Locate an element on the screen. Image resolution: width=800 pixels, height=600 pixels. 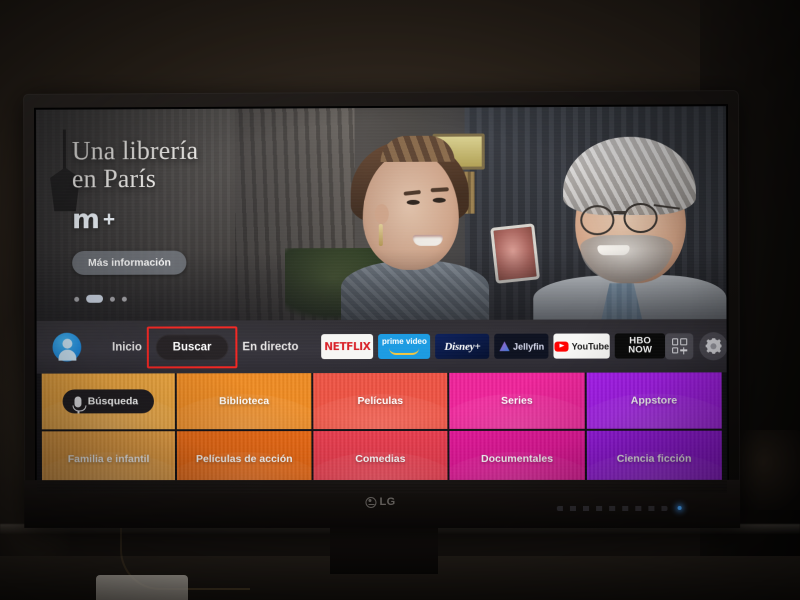
microphone-icon is located at coordinates (78, 401).